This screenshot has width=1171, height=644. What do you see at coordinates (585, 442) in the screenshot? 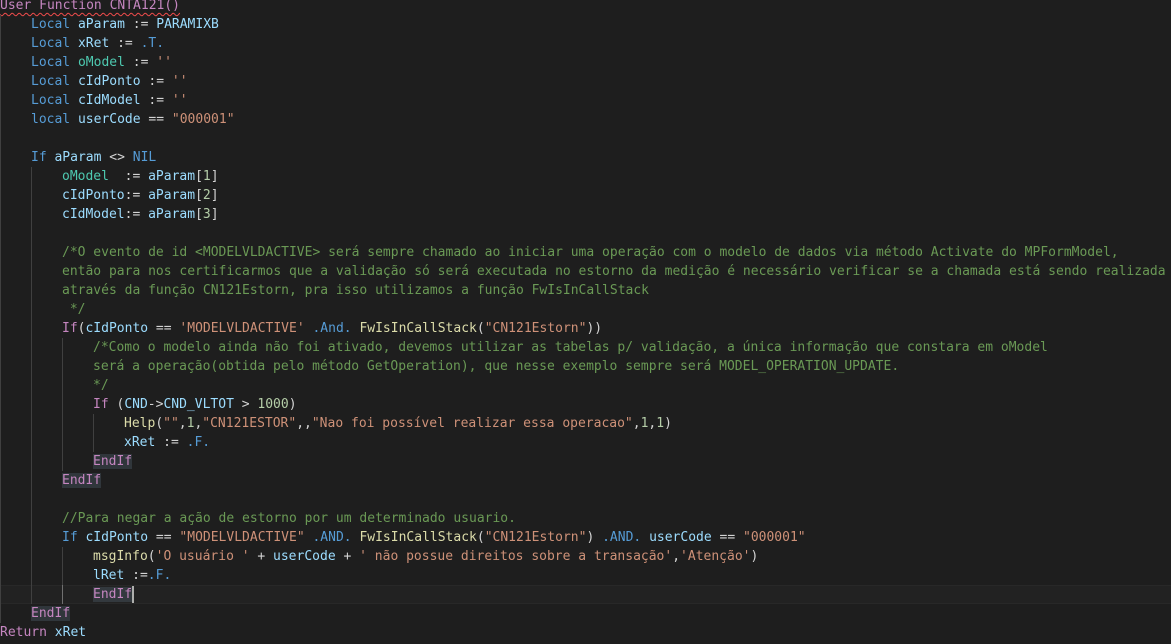
I see `code-line: xRet := .F.` at bounding box center [585, 442].